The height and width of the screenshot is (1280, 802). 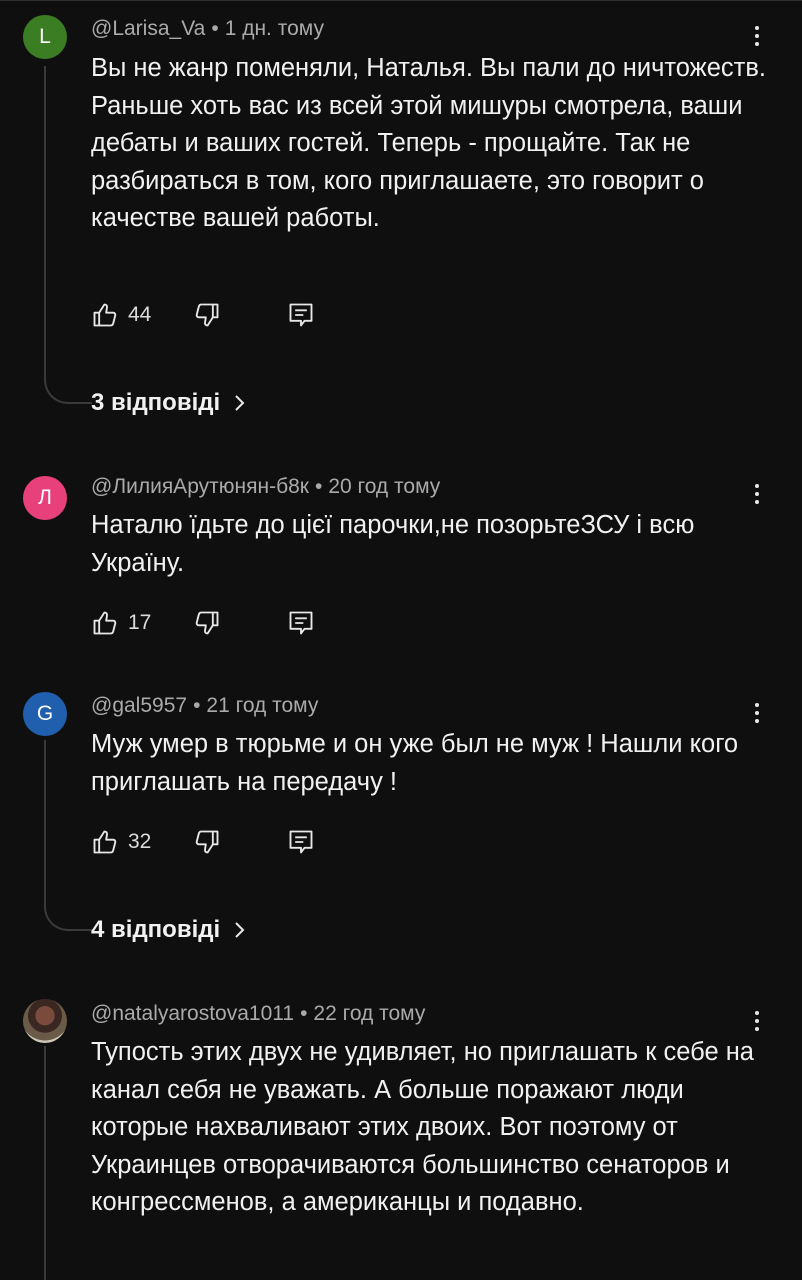 What do you see at coordinates (262, 705) in the screenshot?
I see `timestamp: 21 год тому` at bounding box center [262, 705].